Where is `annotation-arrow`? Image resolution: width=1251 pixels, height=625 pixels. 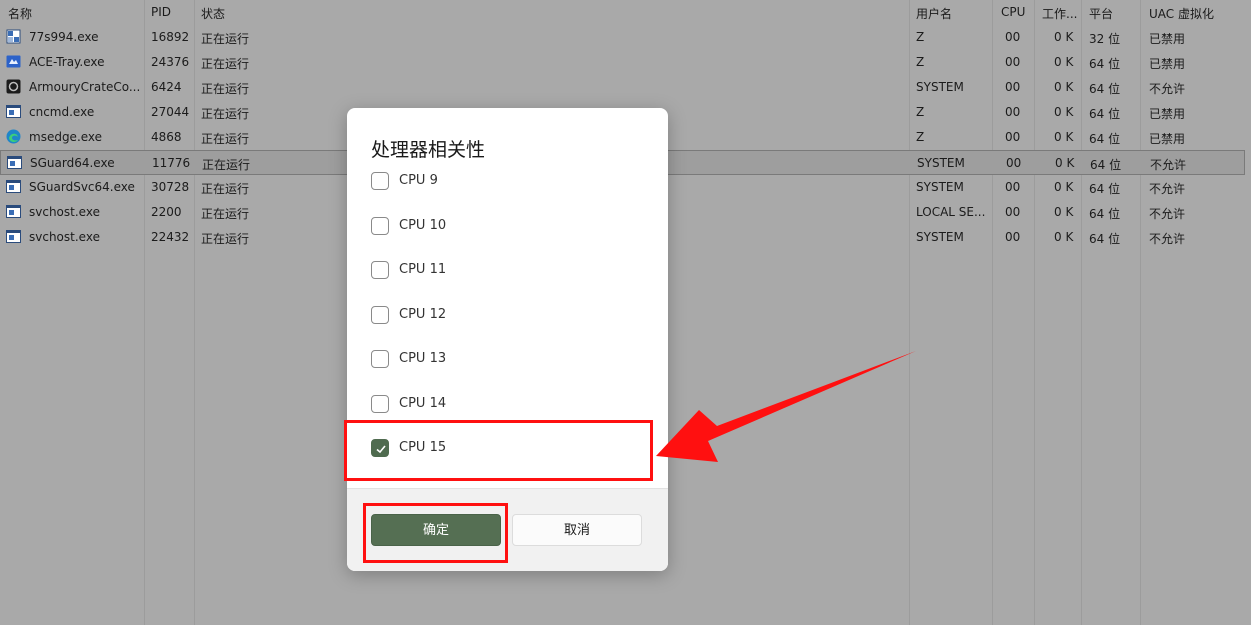
annotation-arrow is located at coordinates (786, 406).